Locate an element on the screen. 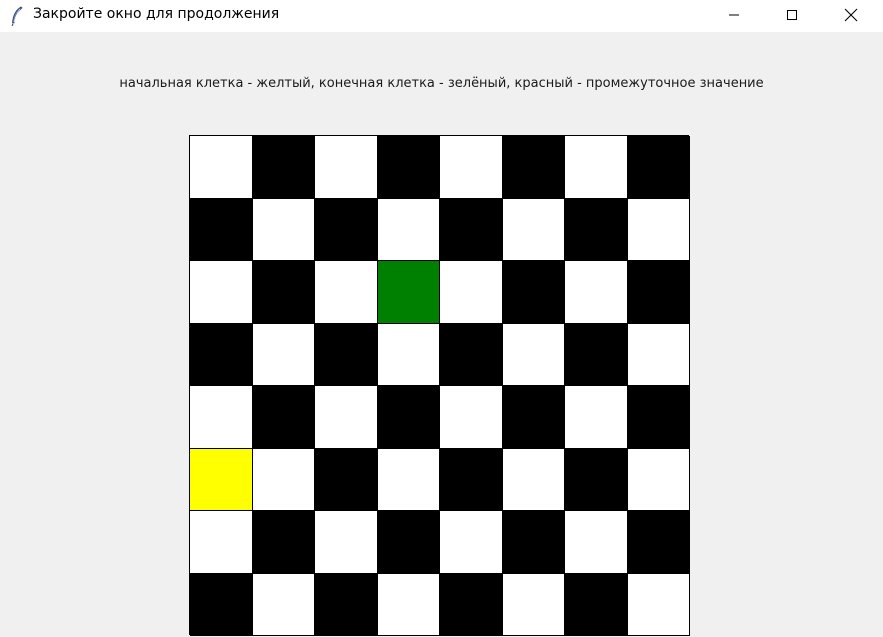 The image size is (883, 637). minimize-icon is located at coordinates (734, 15).